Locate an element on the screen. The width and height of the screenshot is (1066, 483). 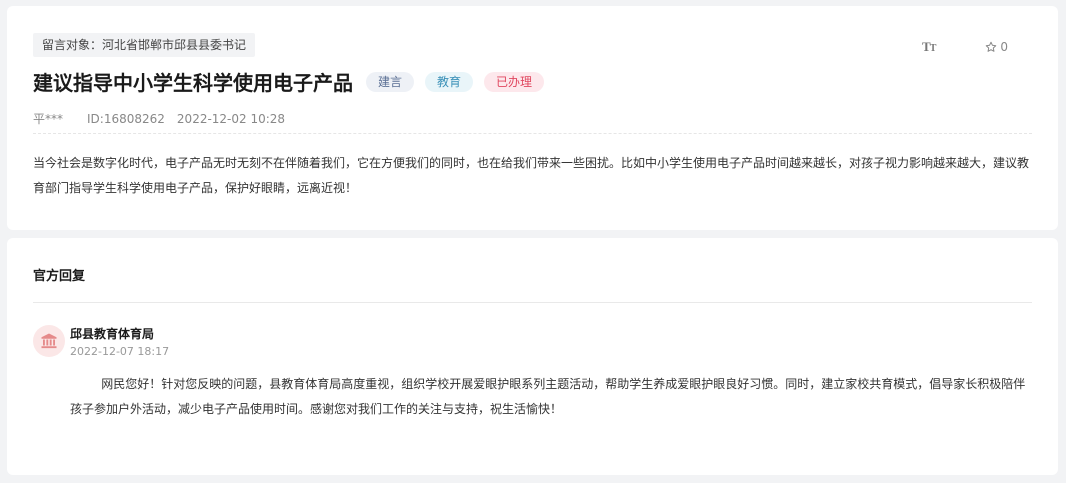
author-name: 平*** is located at coordinates (48, 119).